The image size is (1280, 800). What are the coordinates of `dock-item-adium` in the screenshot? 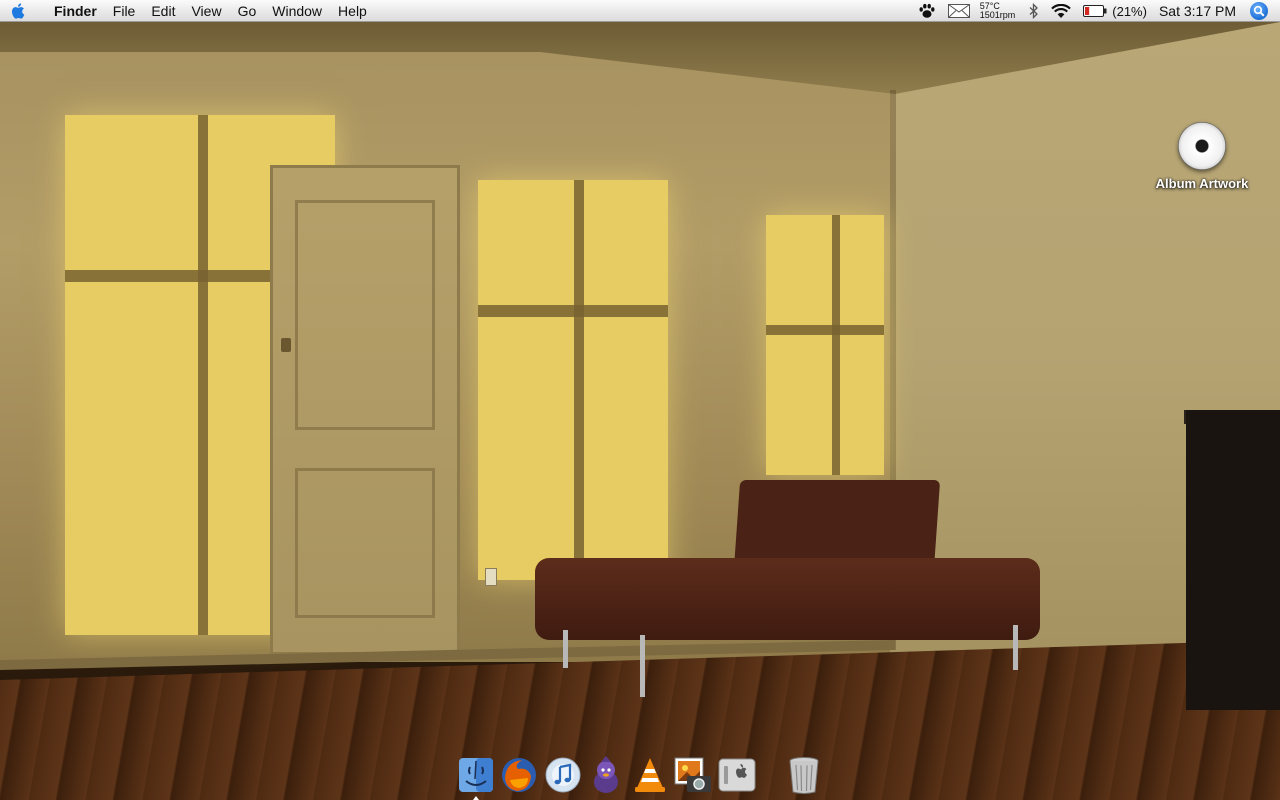 It's located at (605, 775).